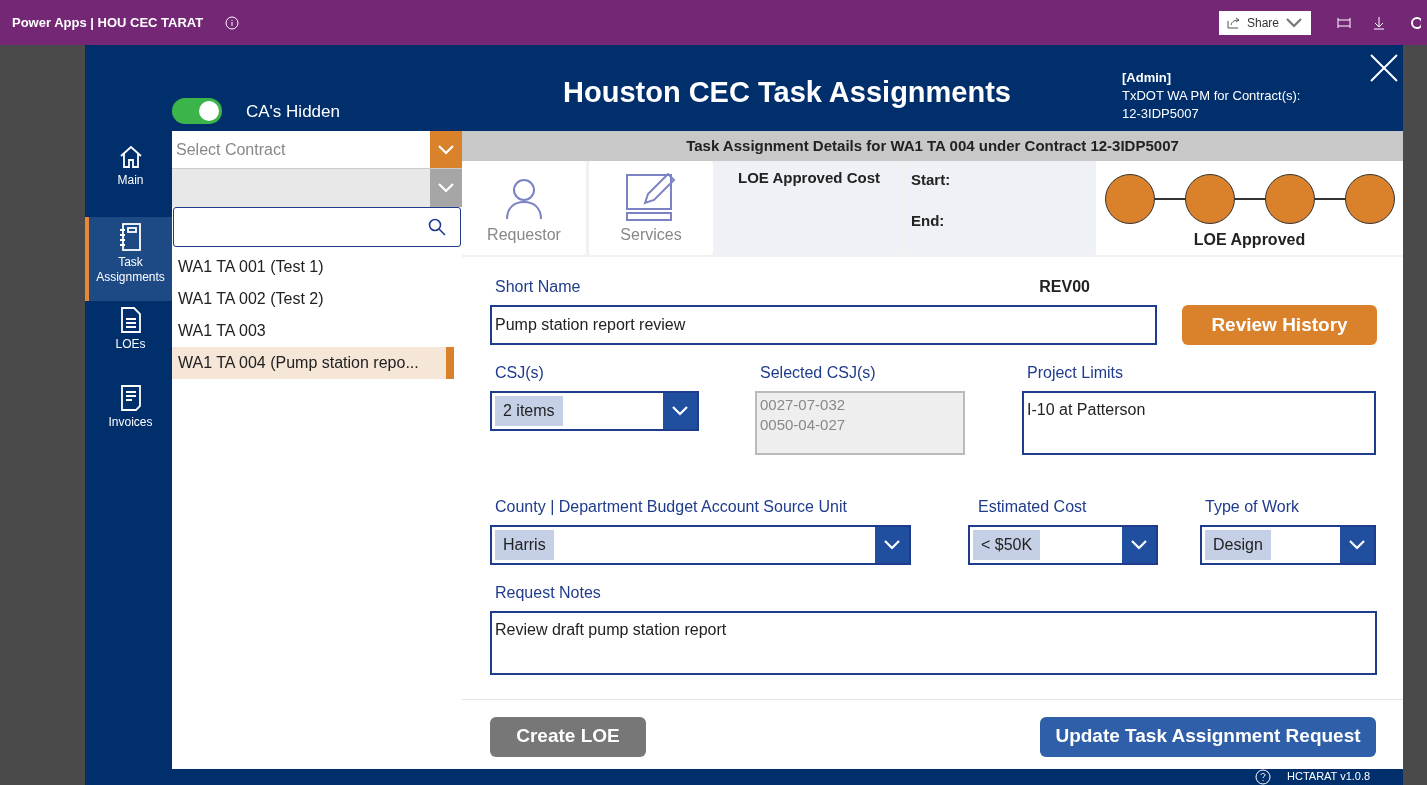 This screenshot has height=785, width=1427. I want to click on dropdown: < $50K, so click(1063, 545).